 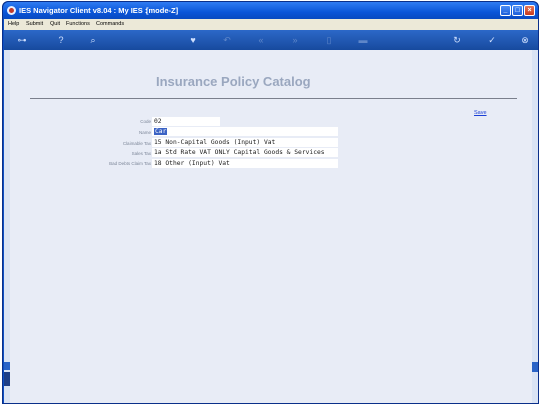 I want to click on home-icon: ▬, so click(x=363, y=40).